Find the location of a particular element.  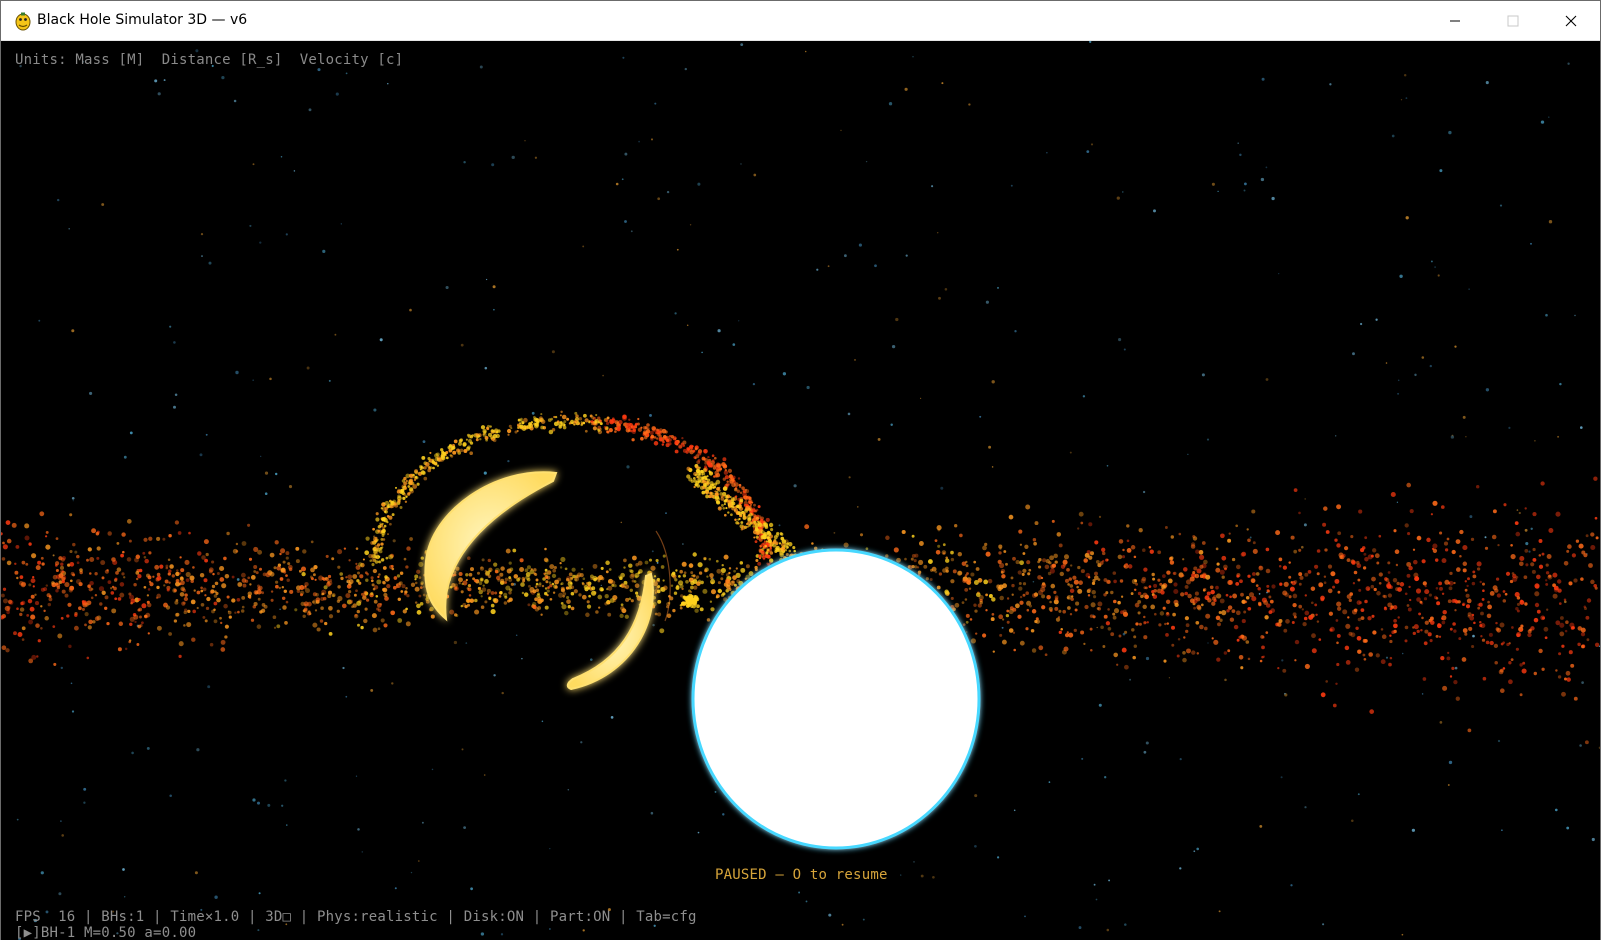

minimize-button is located at coordinates (1455, 21).